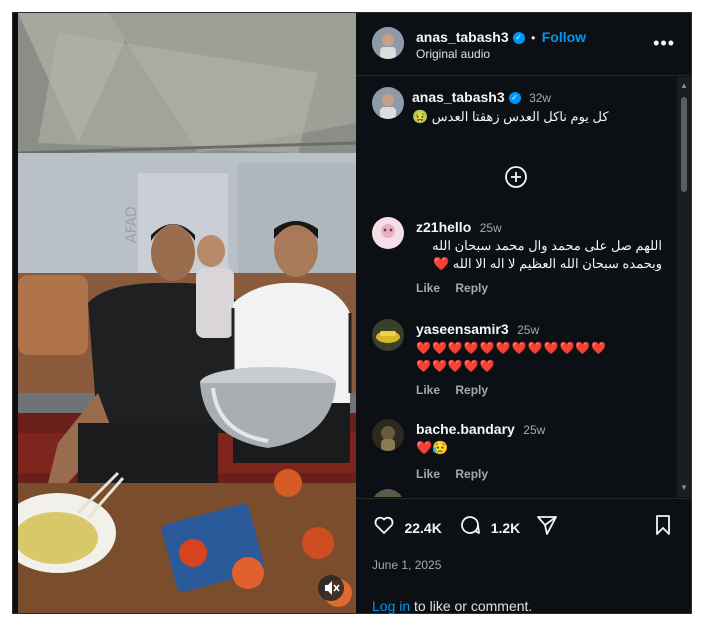 This screenshot has width=706, height=632. I want to click on follow-button: Follow, so click(564, 37).